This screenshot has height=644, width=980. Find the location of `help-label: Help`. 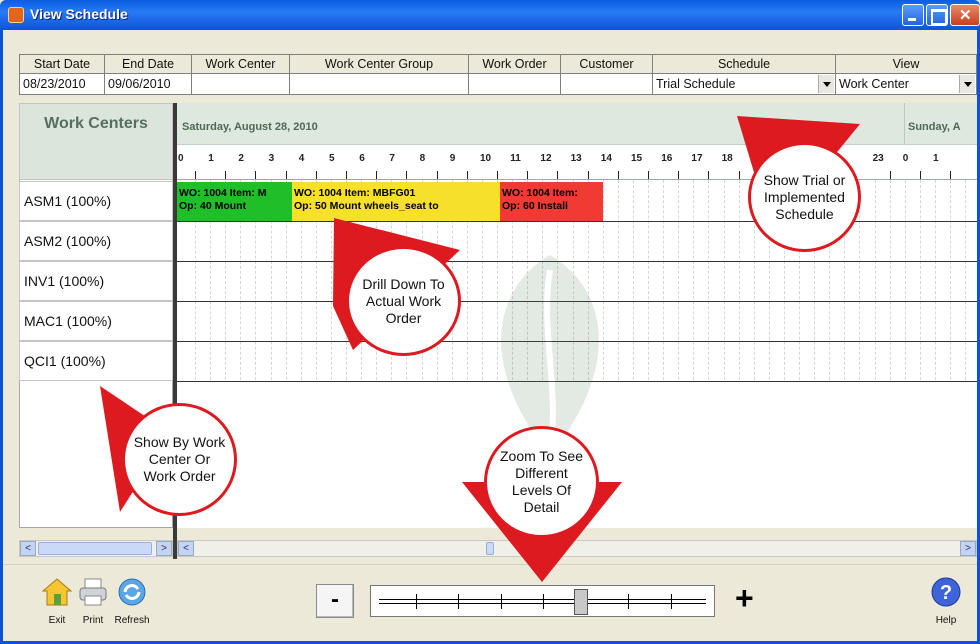

help-label: Help is located at coordinates (946, 620).